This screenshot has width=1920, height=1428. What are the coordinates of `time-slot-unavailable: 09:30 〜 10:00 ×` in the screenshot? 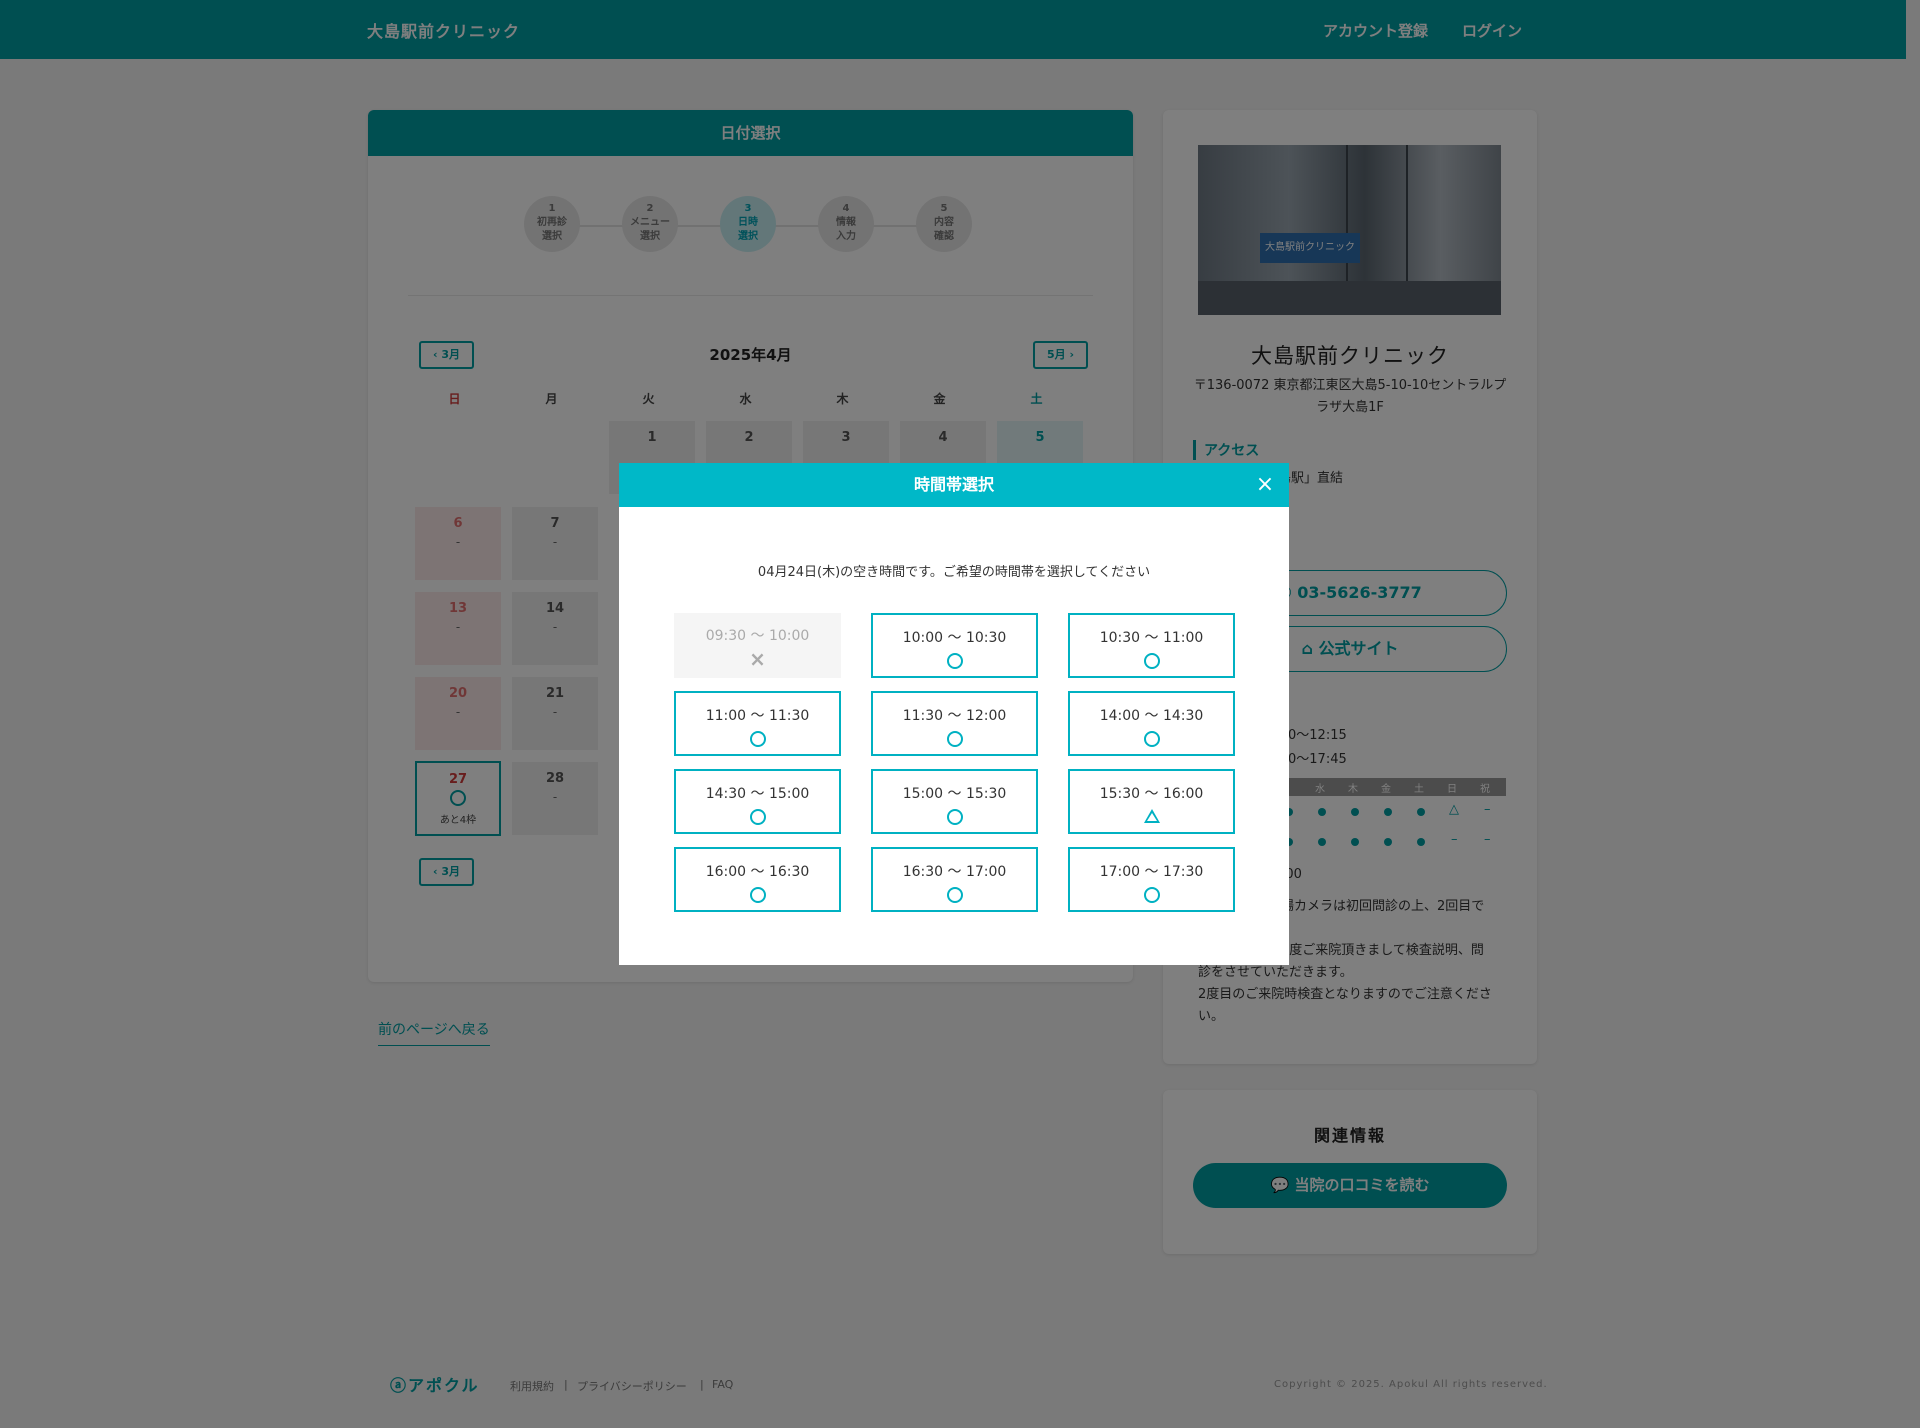 It's located at (757, 645).